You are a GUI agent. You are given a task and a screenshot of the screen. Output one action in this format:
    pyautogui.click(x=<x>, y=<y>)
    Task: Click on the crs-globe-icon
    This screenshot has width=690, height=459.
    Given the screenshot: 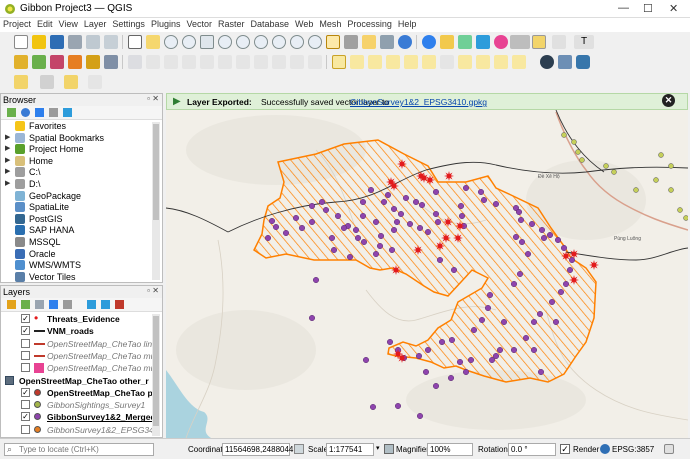 What is the action you would take?
    pyautogui.click(x=605, y=449)
    